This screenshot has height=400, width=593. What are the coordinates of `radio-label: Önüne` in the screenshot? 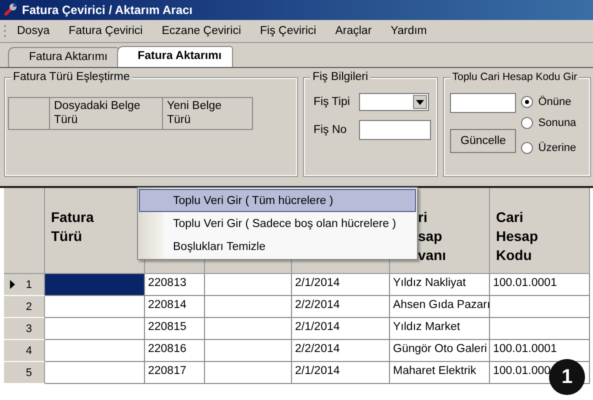 It's located at (555, 102).